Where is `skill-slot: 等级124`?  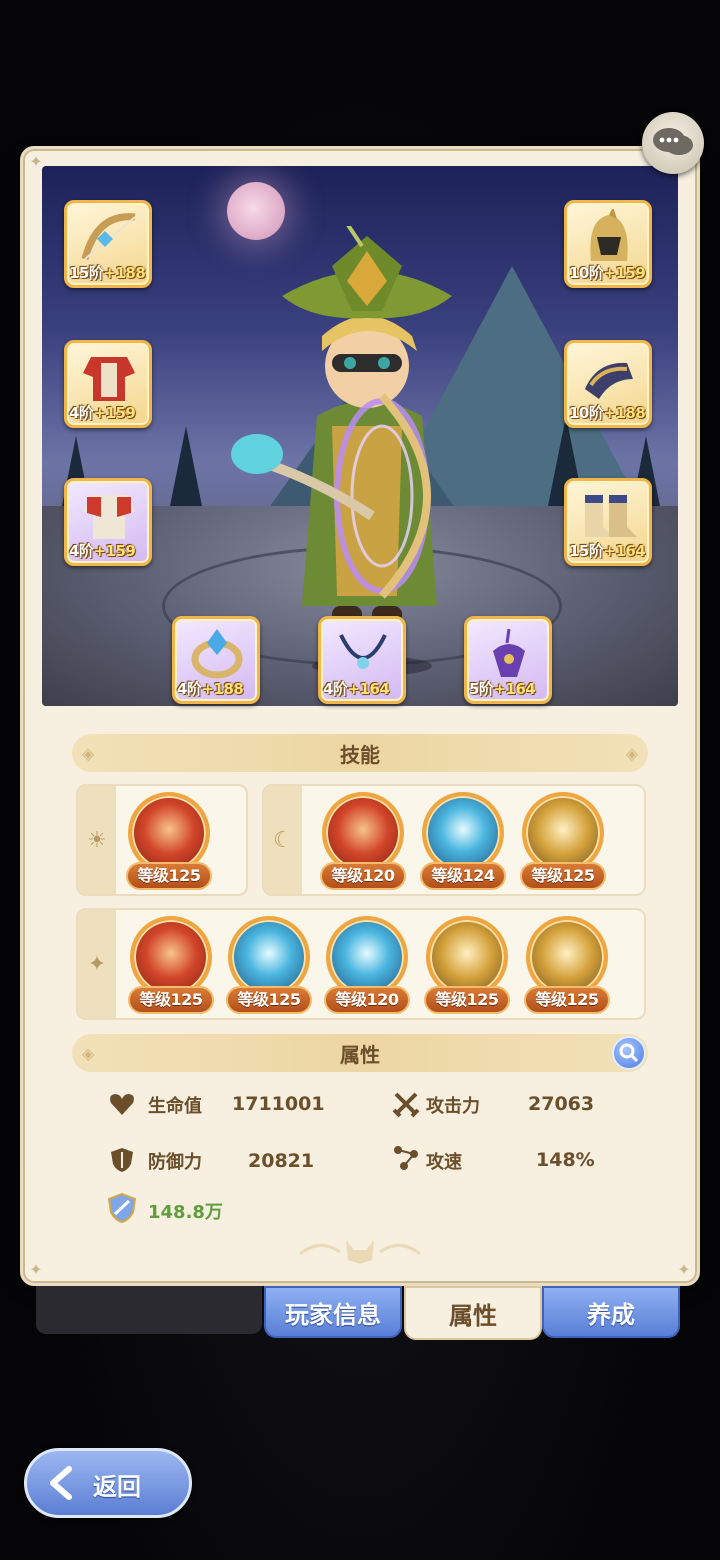
skill-slot: 等级124 is located at coordinates (463, 842).